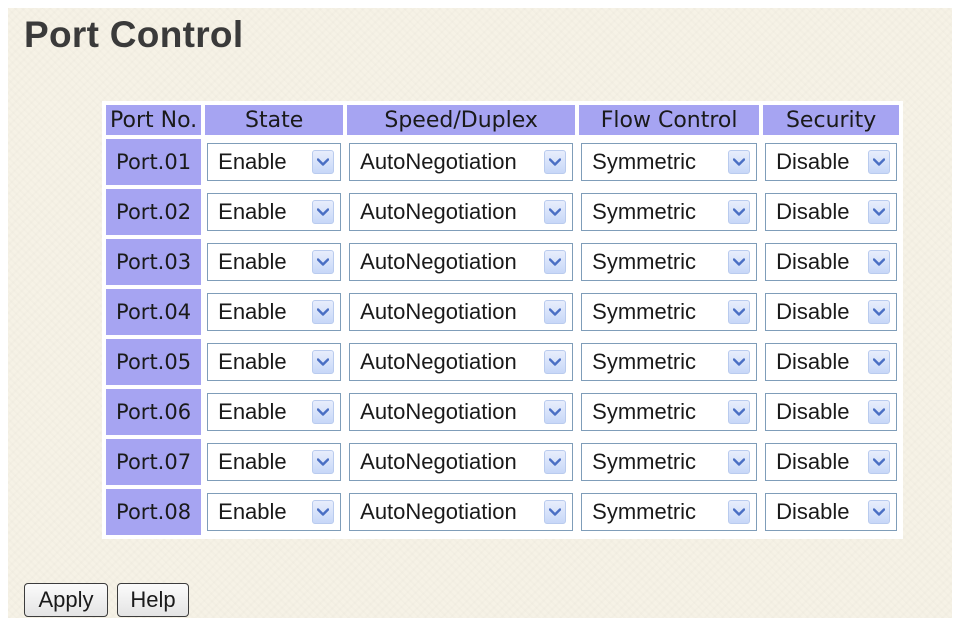  I want to click on port-number-cell: Port.08, so click(154, 512).